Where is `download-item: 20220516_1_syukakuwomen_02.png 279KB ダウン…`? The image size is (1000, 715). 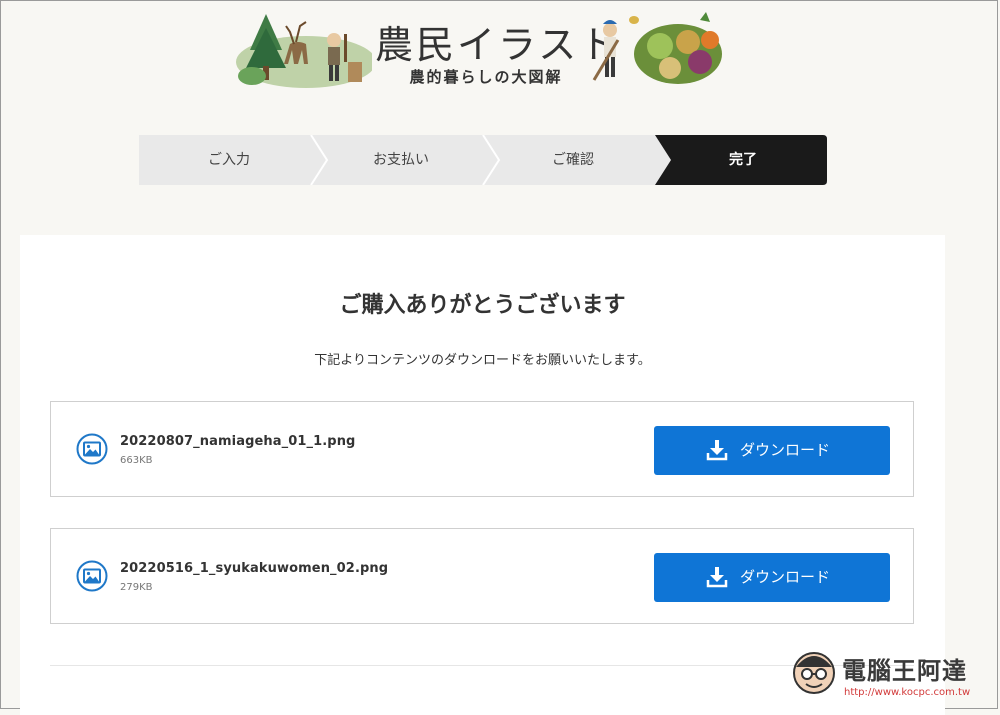
download-item: 20220516_1_syukakuwomen_02.png 279KB ダウン… is located at coordinates (482, 576).